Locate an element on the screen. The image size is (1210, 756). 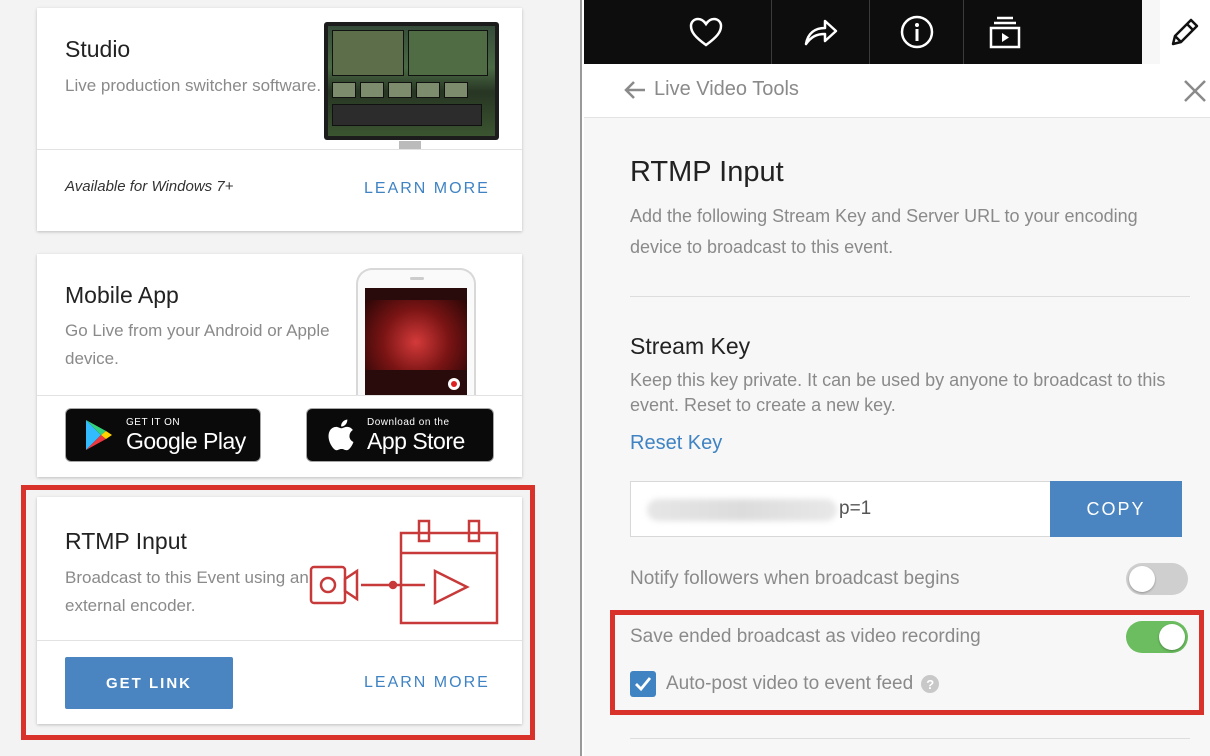
google-play-icon is located at coordinates (99, 435).